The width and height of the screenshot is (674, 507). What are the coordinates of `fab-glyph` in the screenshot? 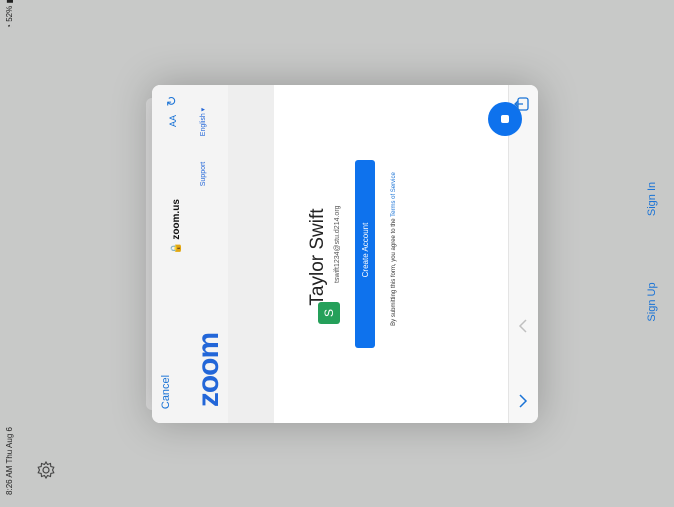 It's located at (505, 119).